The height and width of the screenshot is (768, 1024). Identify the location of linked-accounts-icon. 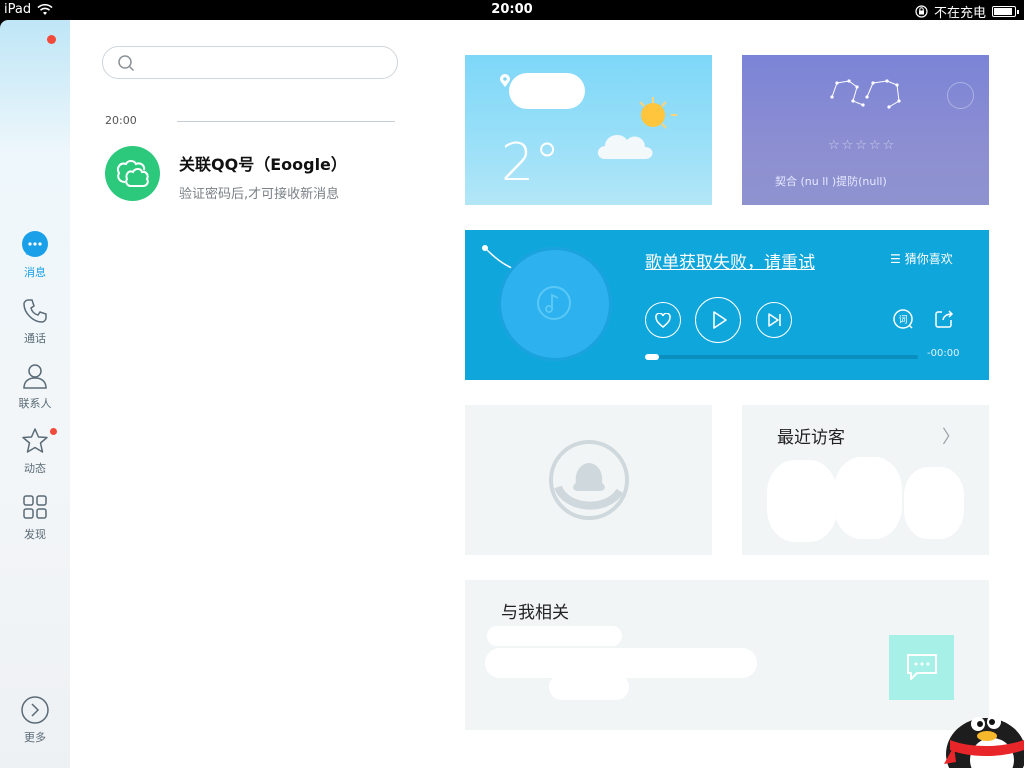
(132, 173).